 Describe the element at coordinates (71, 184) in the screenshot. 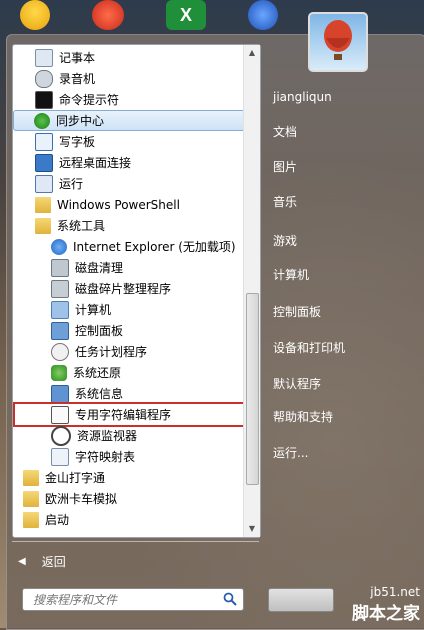

I see `program-label: 运行` at that location.